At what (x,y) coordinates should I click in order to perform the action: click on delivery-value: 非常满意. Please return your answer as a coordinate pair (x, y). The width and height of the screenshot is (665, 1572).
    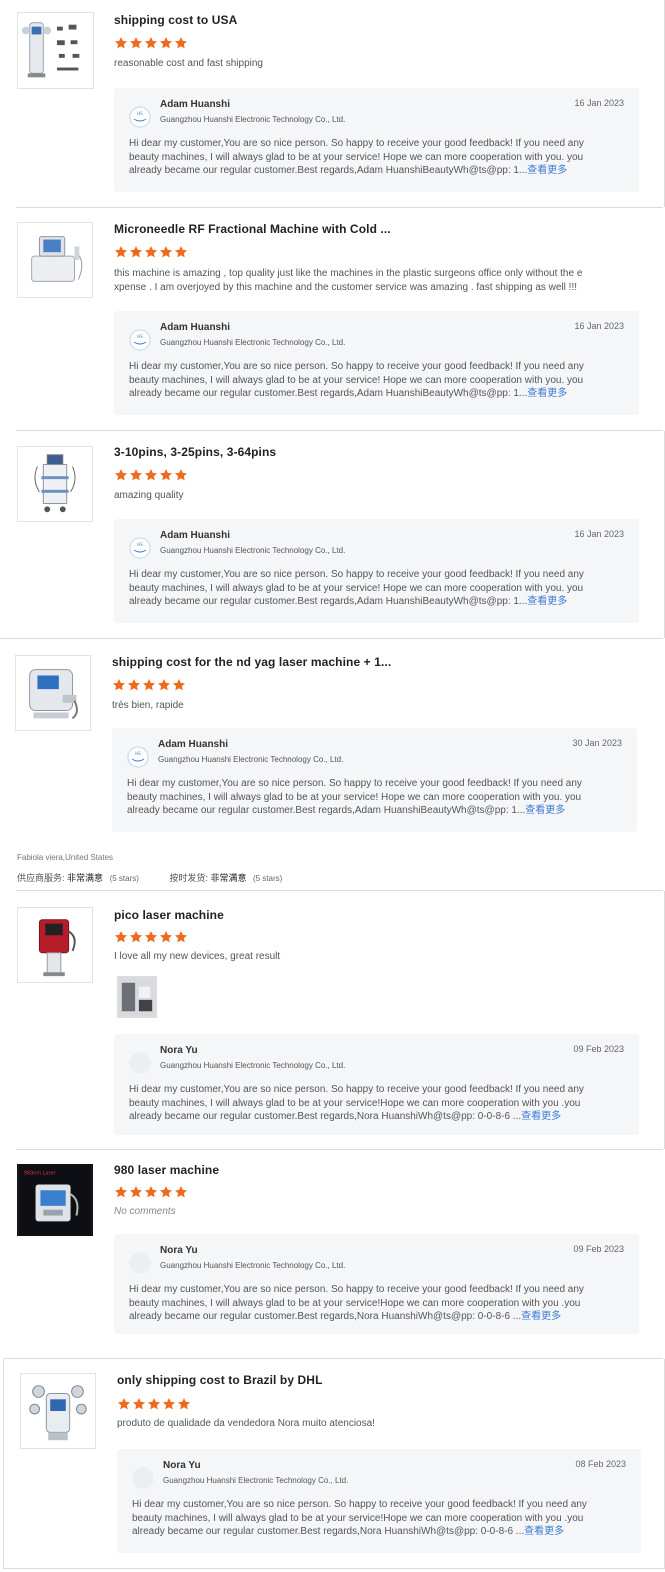
    Looking at the image, I should click on (228, 878).